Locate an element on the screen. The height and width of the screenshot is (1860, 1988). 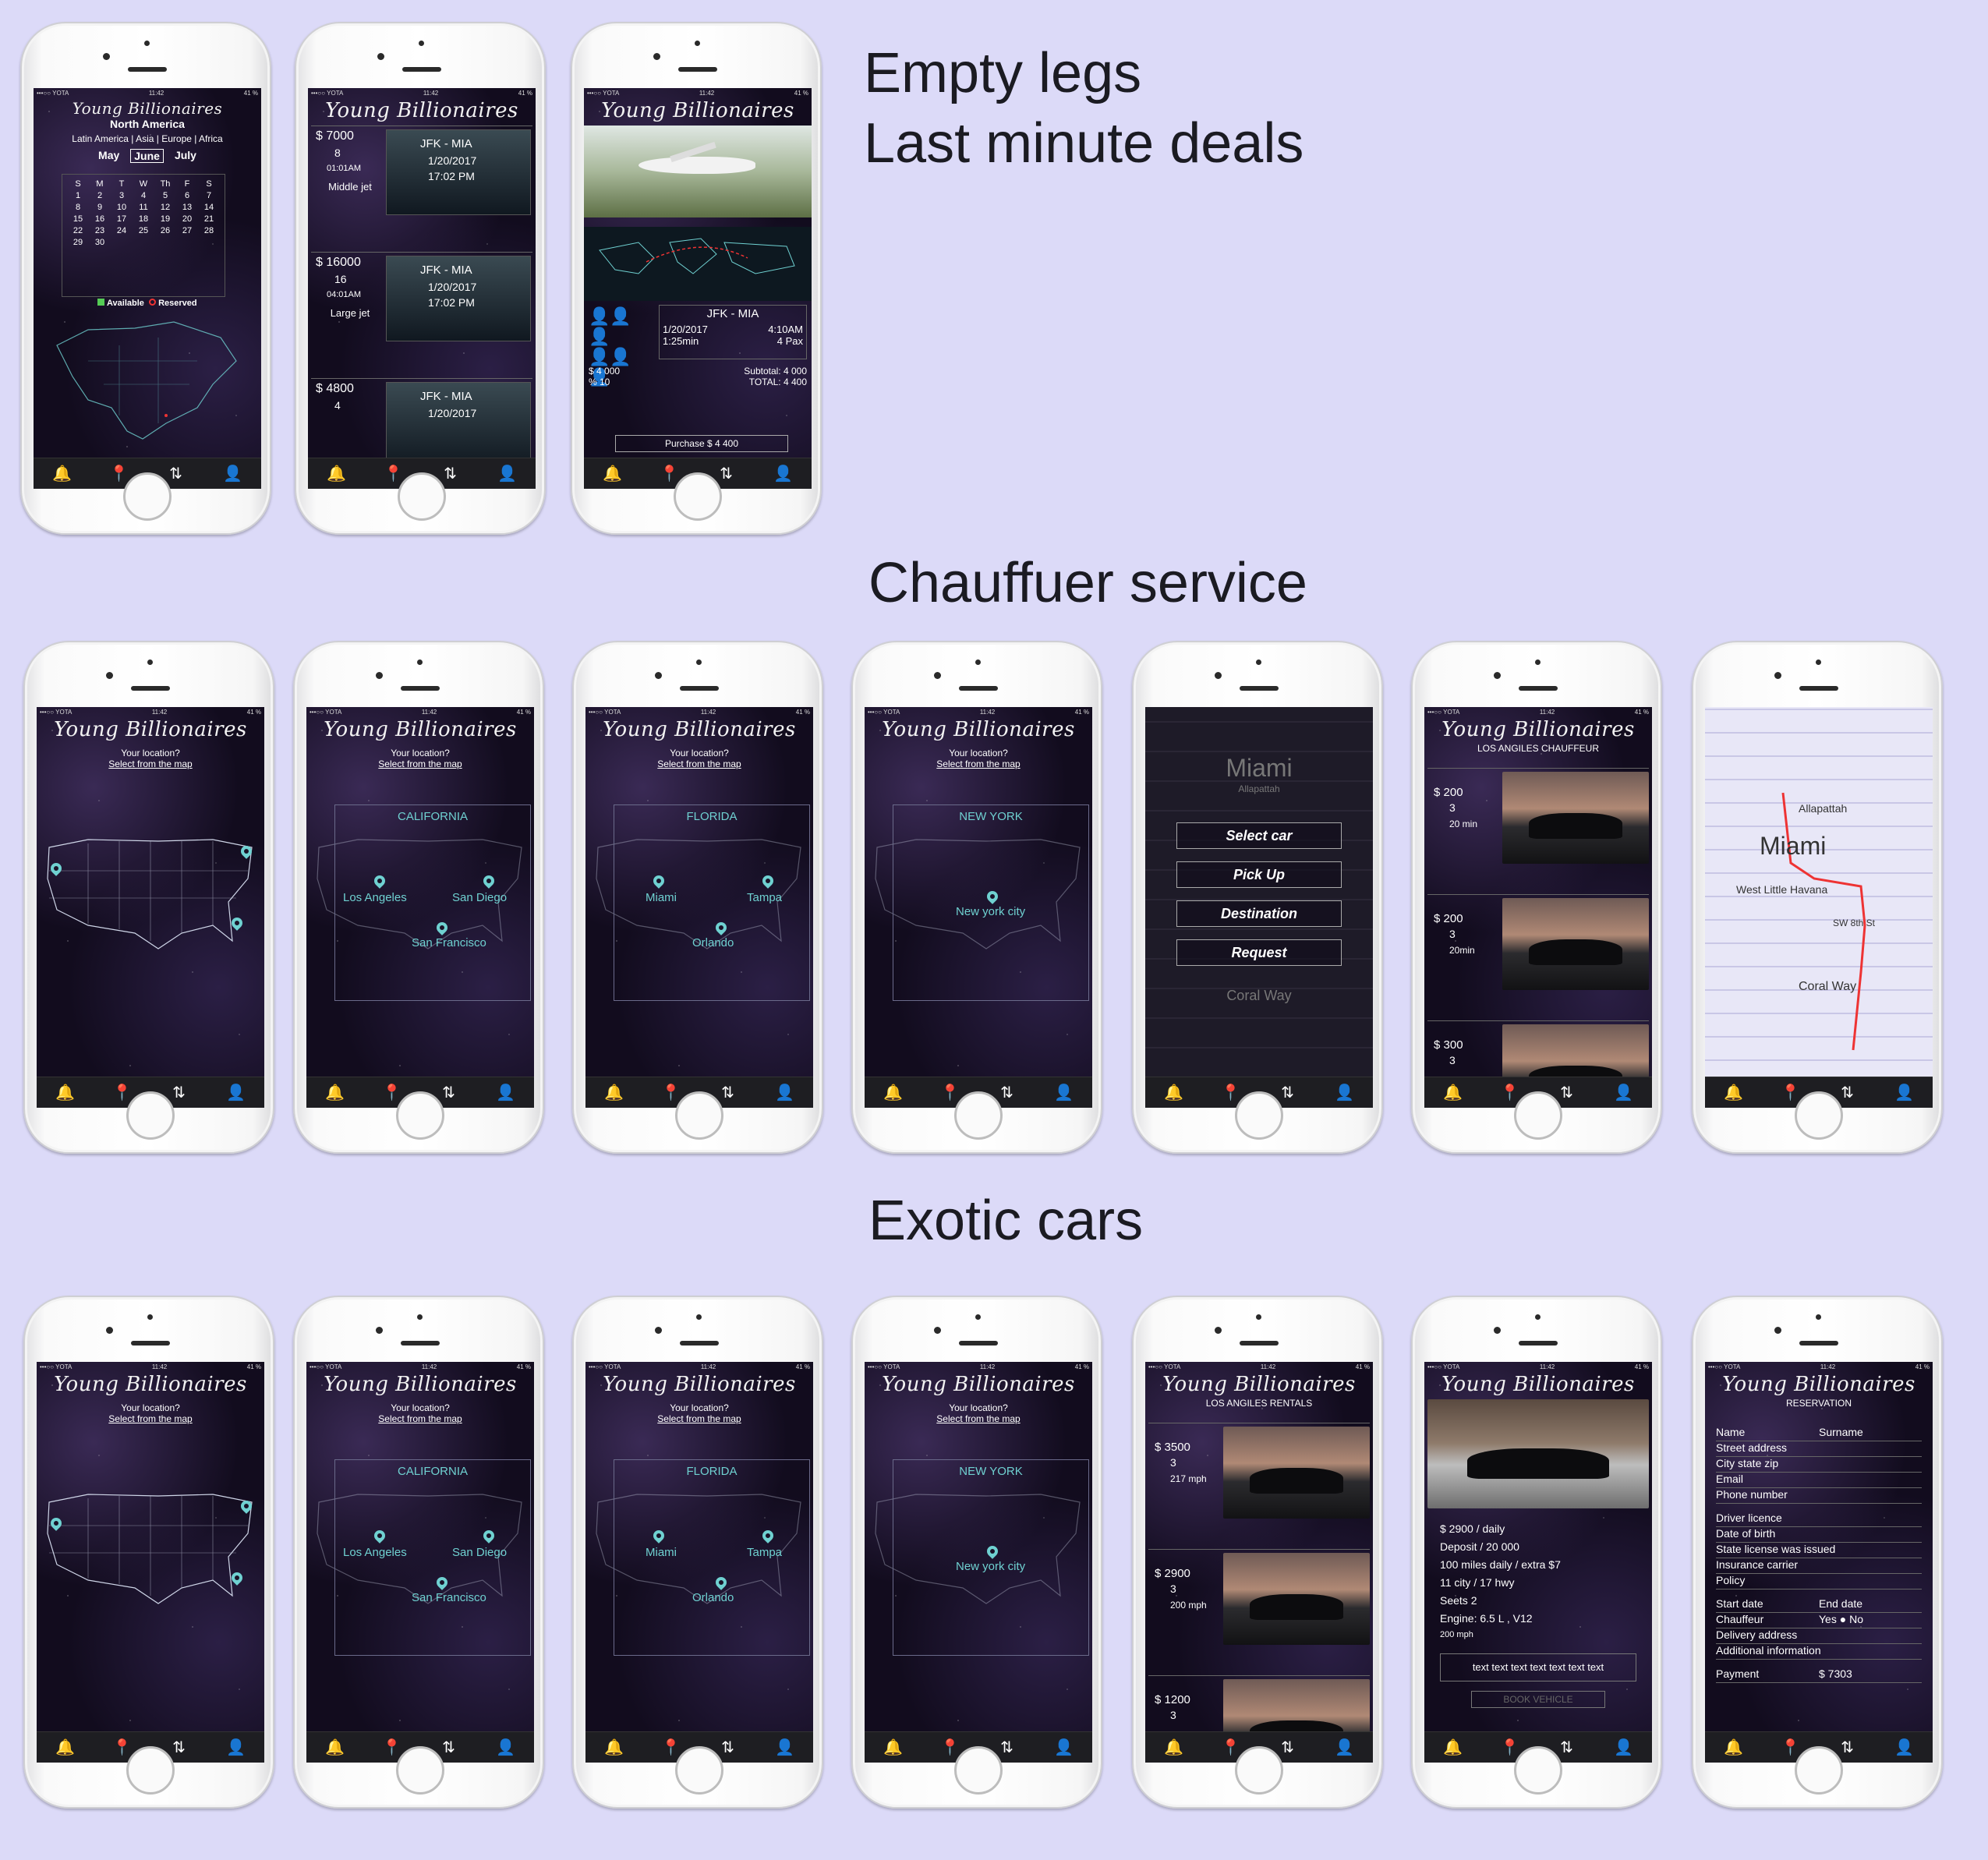
calendar-day: 10 is located at coordinates (122, 207).